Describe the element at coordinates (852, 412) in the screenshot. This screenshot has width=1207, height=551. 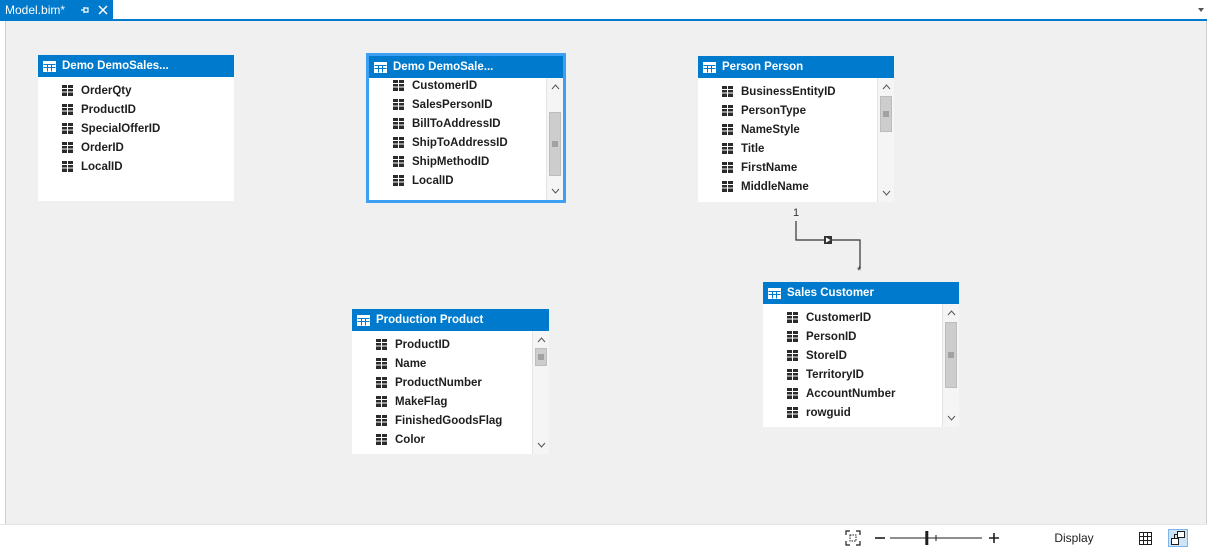
I see `column-item: rowguid` at that location.